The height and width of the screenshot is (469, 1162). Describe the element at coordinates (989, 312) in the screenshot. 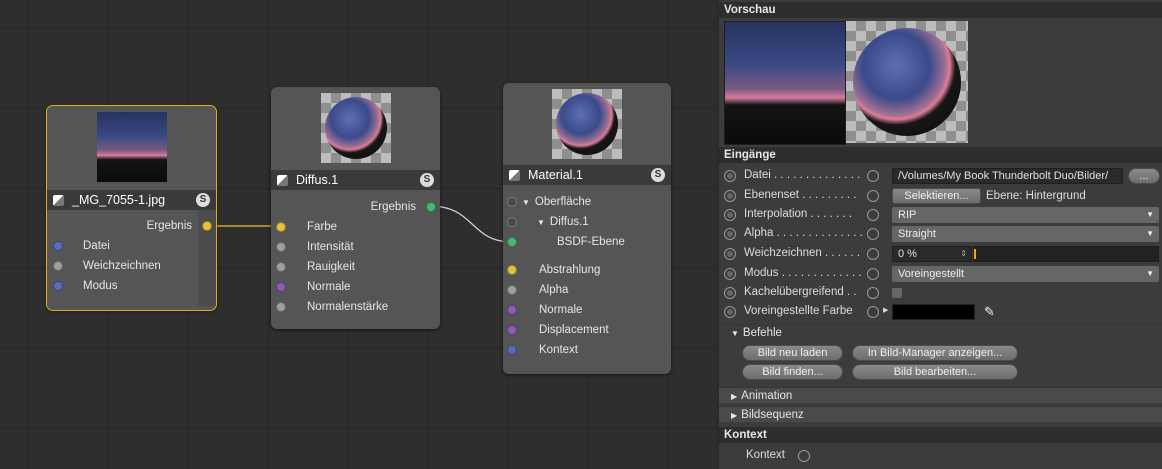

I see `eyedropper-icon: ✎` at that location.